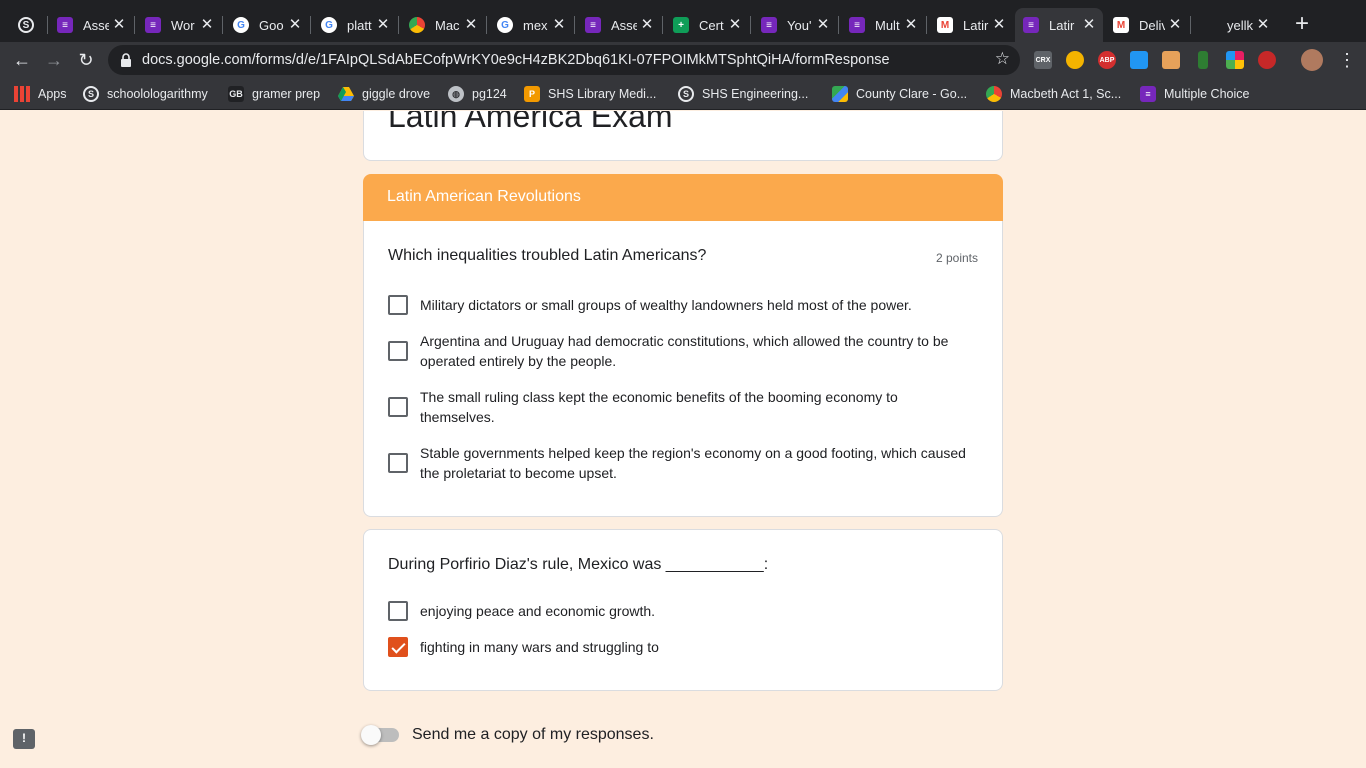 The height and width of the screenshot is (768, 1366). What do you see at coordinates (241, 25) in the screenshot?
I see `google-icon: G` at bounding box center [241, 25].